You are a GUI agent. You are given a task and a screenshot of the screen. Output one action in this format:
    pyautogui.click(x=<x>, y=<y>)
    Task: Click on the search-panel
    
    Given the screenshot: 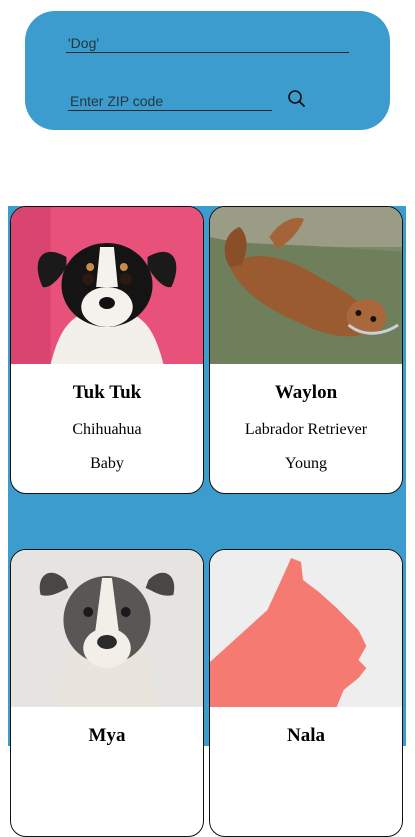 What is the action you would take?
    pyautogui.click(x=207, y=70)
    